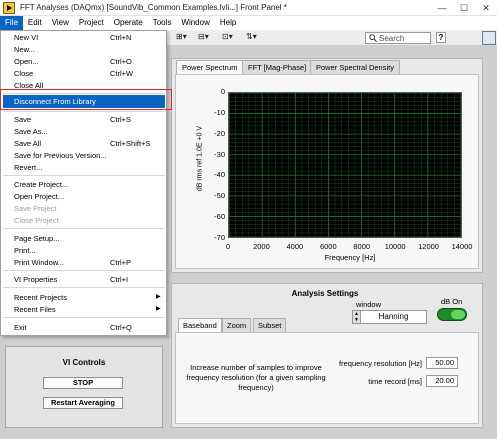  I want to click on x-tick-label: 8000, so click(362, 246).